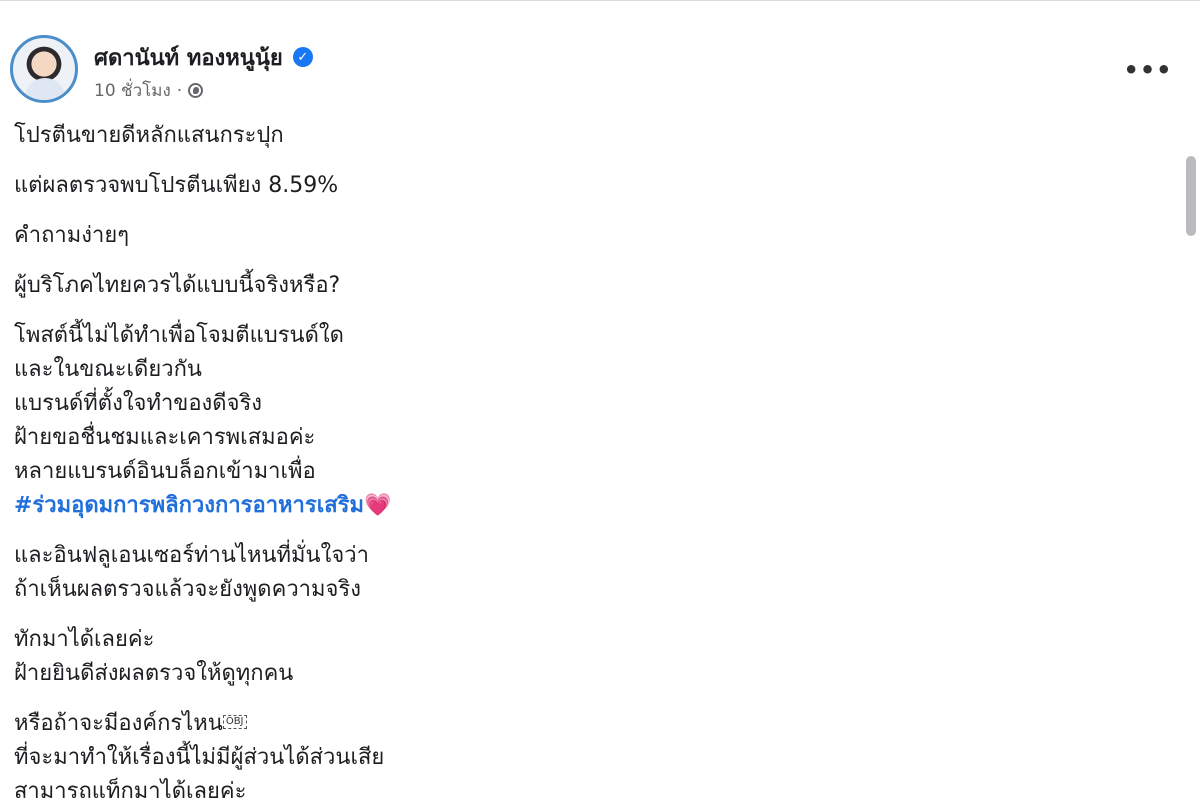 This screenshot has width=1200, height=802. Describe the element at coordinates (196, 90) in the screenshot. I see `globe-icon` at that location.